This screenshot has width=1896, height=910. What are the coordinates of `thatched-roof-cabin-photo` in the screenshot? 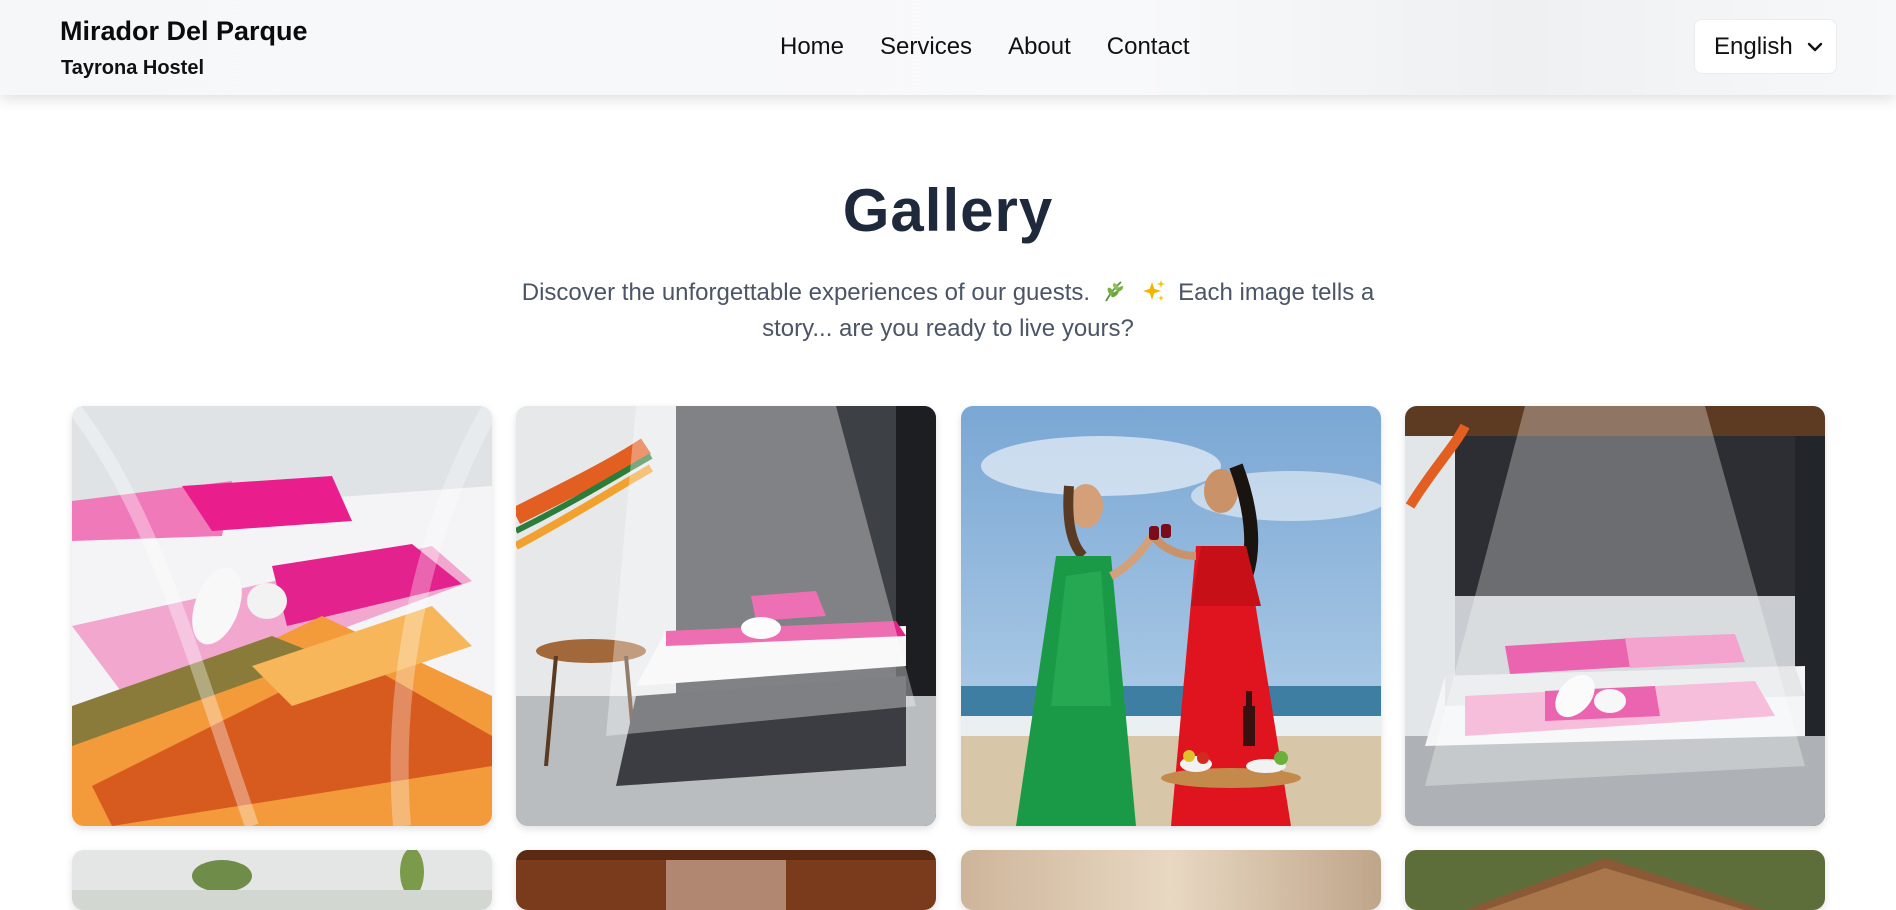 It's located at (1615, 880).